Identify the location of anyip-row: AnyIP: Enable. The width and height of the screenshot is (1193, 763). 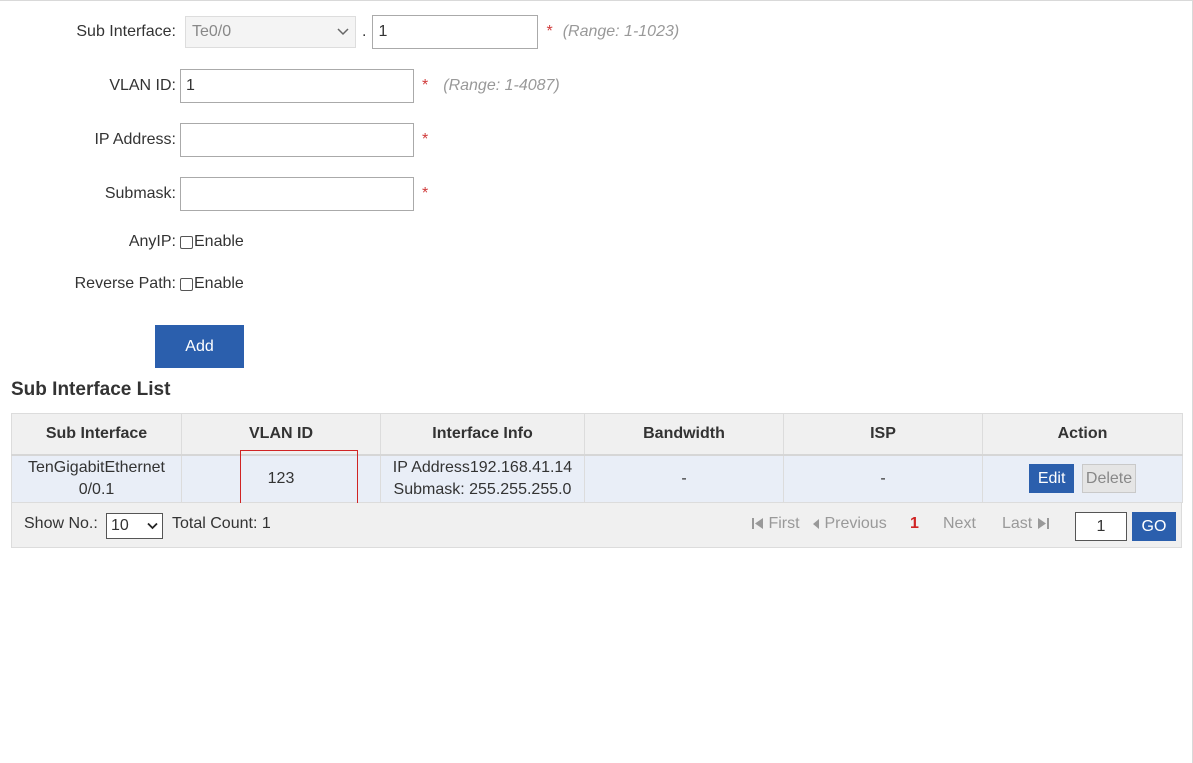
(122, 242).